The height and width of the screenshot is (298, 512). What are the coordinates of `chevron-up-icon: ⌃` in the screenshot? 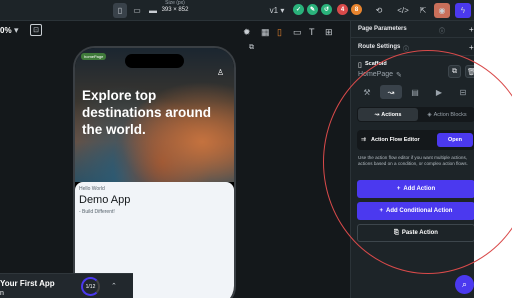 It's located at (114, 286).